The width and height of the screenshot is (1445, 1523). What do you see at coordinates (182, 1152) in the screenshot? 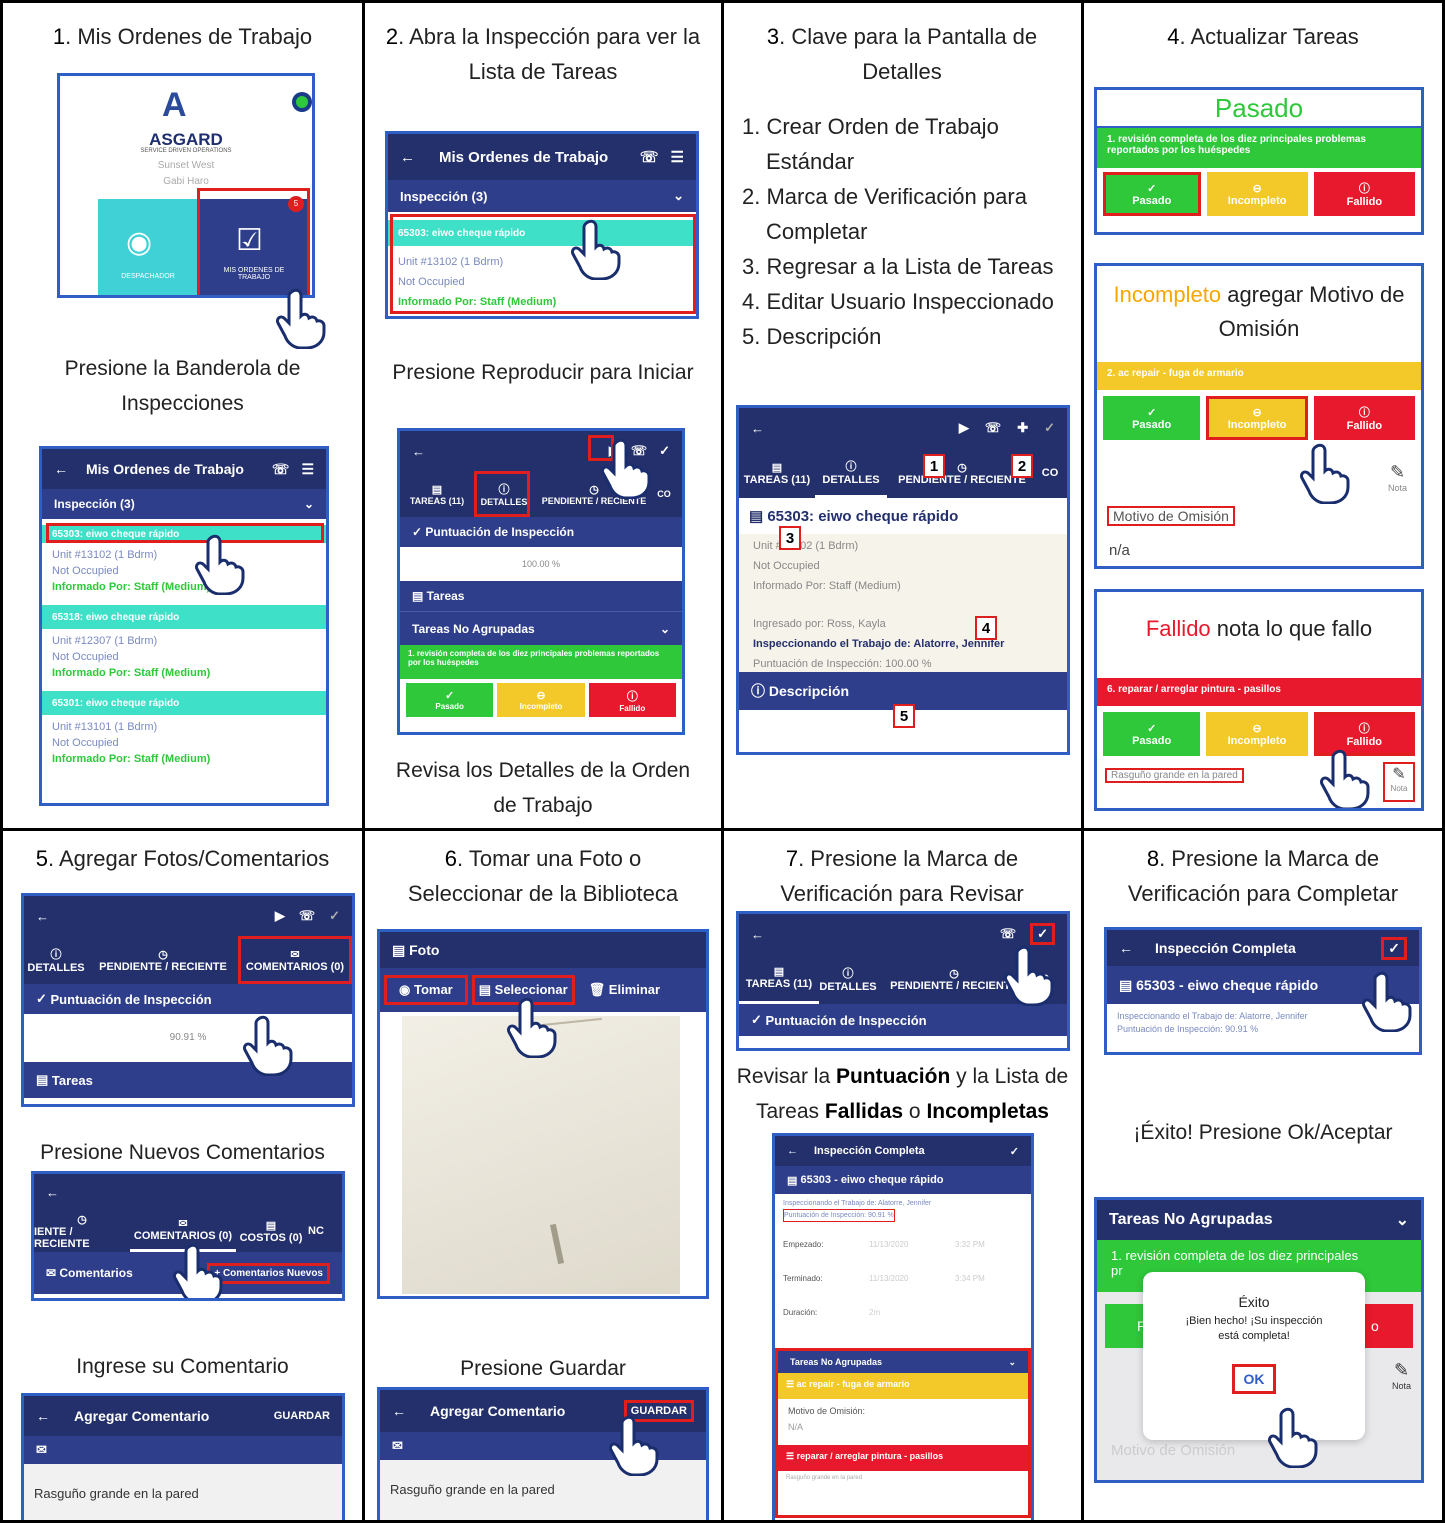
I see `caption: Presione Nuevos Comentarios` at bounding box center [182, 1152].